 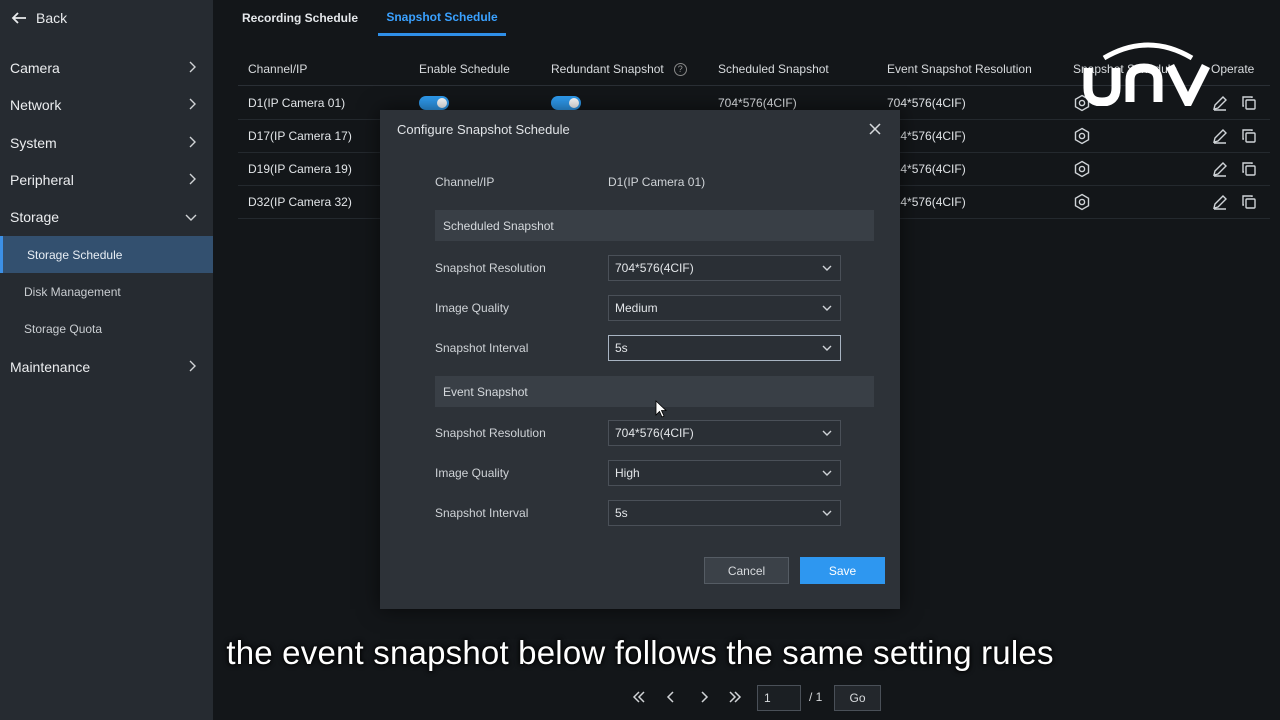 What do you see at coordinates (959, 69) in the screenshot?
I see `column-header: Event Snapshot Resolution` at bounding box center [959, 69].